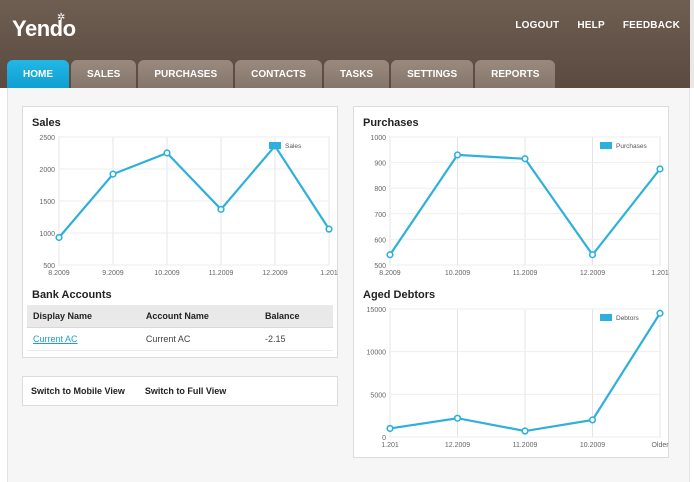 The width and height of the screenshot is (694, 482). I want to click on tab-purchases: PURCHASES, so click(186, 74).